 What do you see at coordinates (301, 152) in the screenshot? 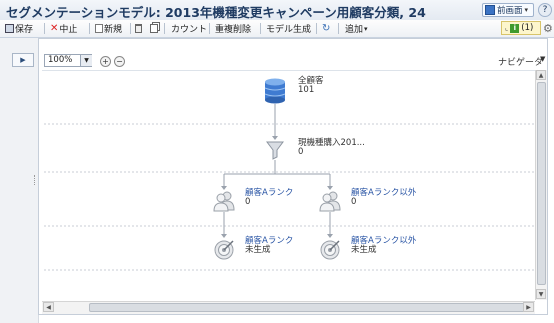
I see `node-filter-count: 0` at bounding box center [301, 152].